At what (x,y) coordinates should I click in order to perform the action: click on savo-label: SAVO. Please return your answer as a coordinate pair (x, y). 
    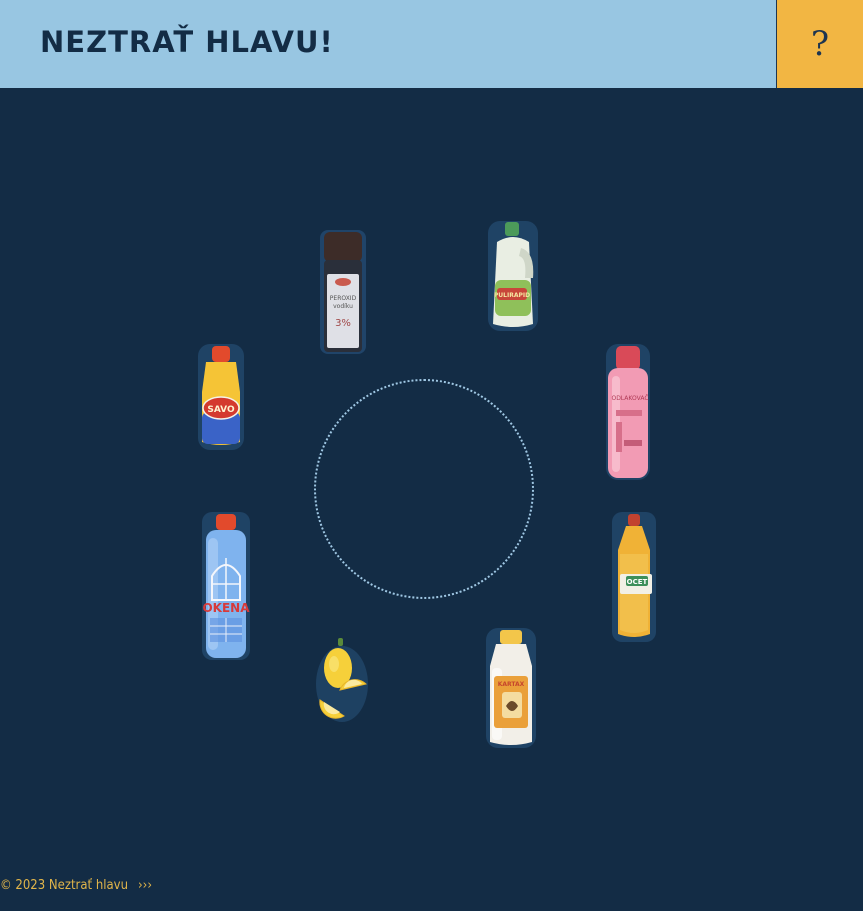
    Looking at the image, I should click on (221, 410).